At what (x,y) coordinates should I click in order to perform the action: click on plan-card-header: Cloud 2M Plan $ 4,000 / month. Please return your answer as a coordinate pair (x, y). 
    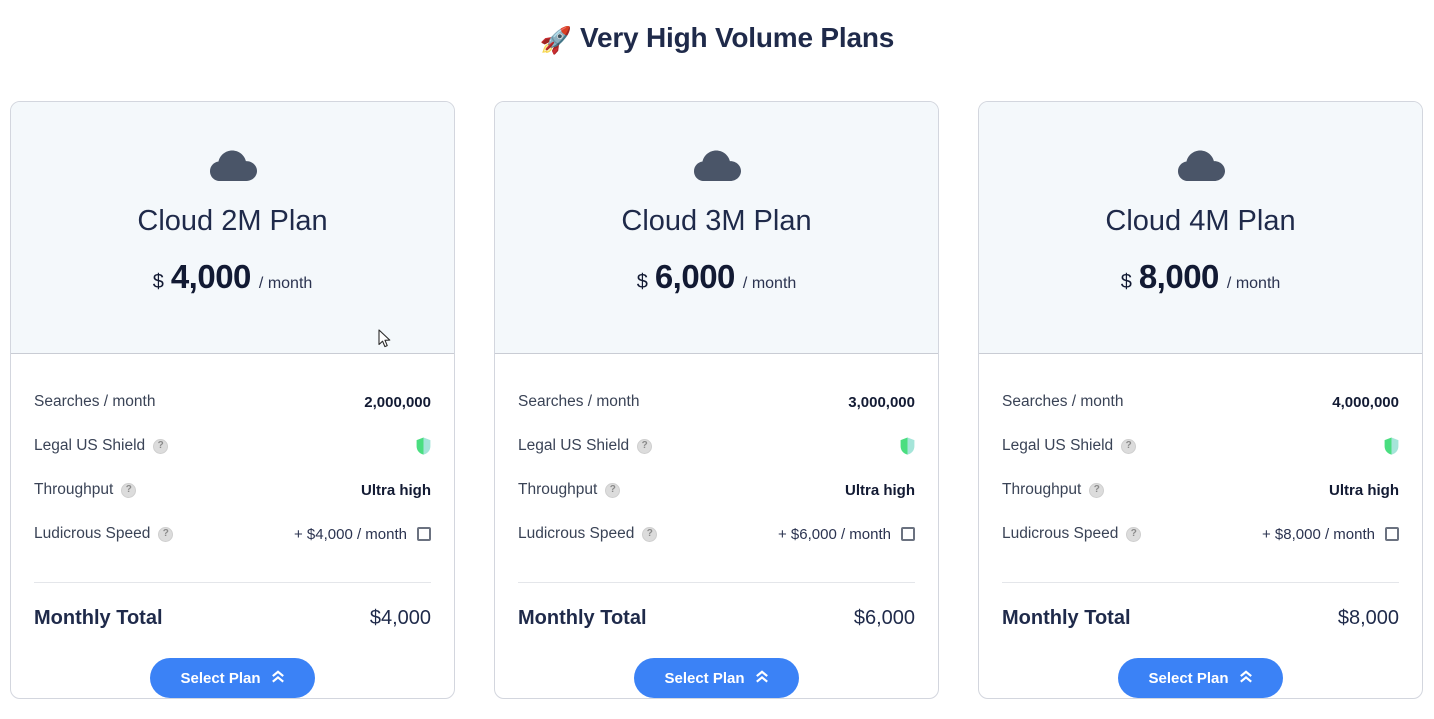
    Looking at the image, I should click on (232, 228).